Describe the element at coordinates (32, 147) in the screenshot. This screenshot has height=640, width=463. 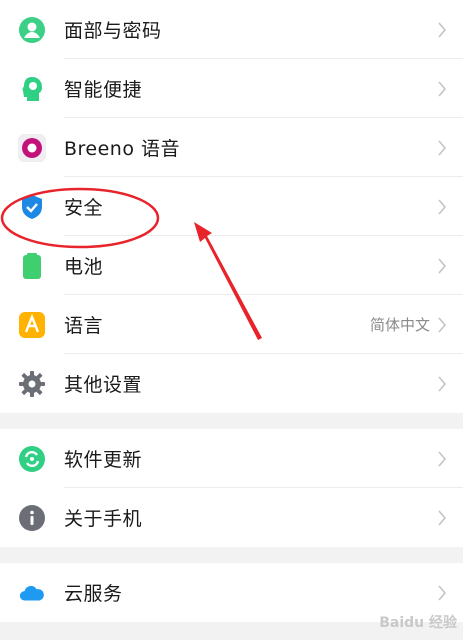
I see `breeno-voice-icon` at that location.